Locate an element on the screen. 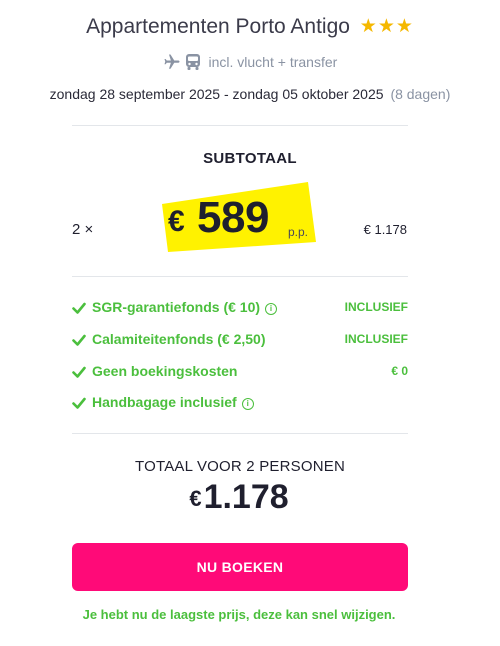  total-price: €1.178 is located at coordinates (239, 497).